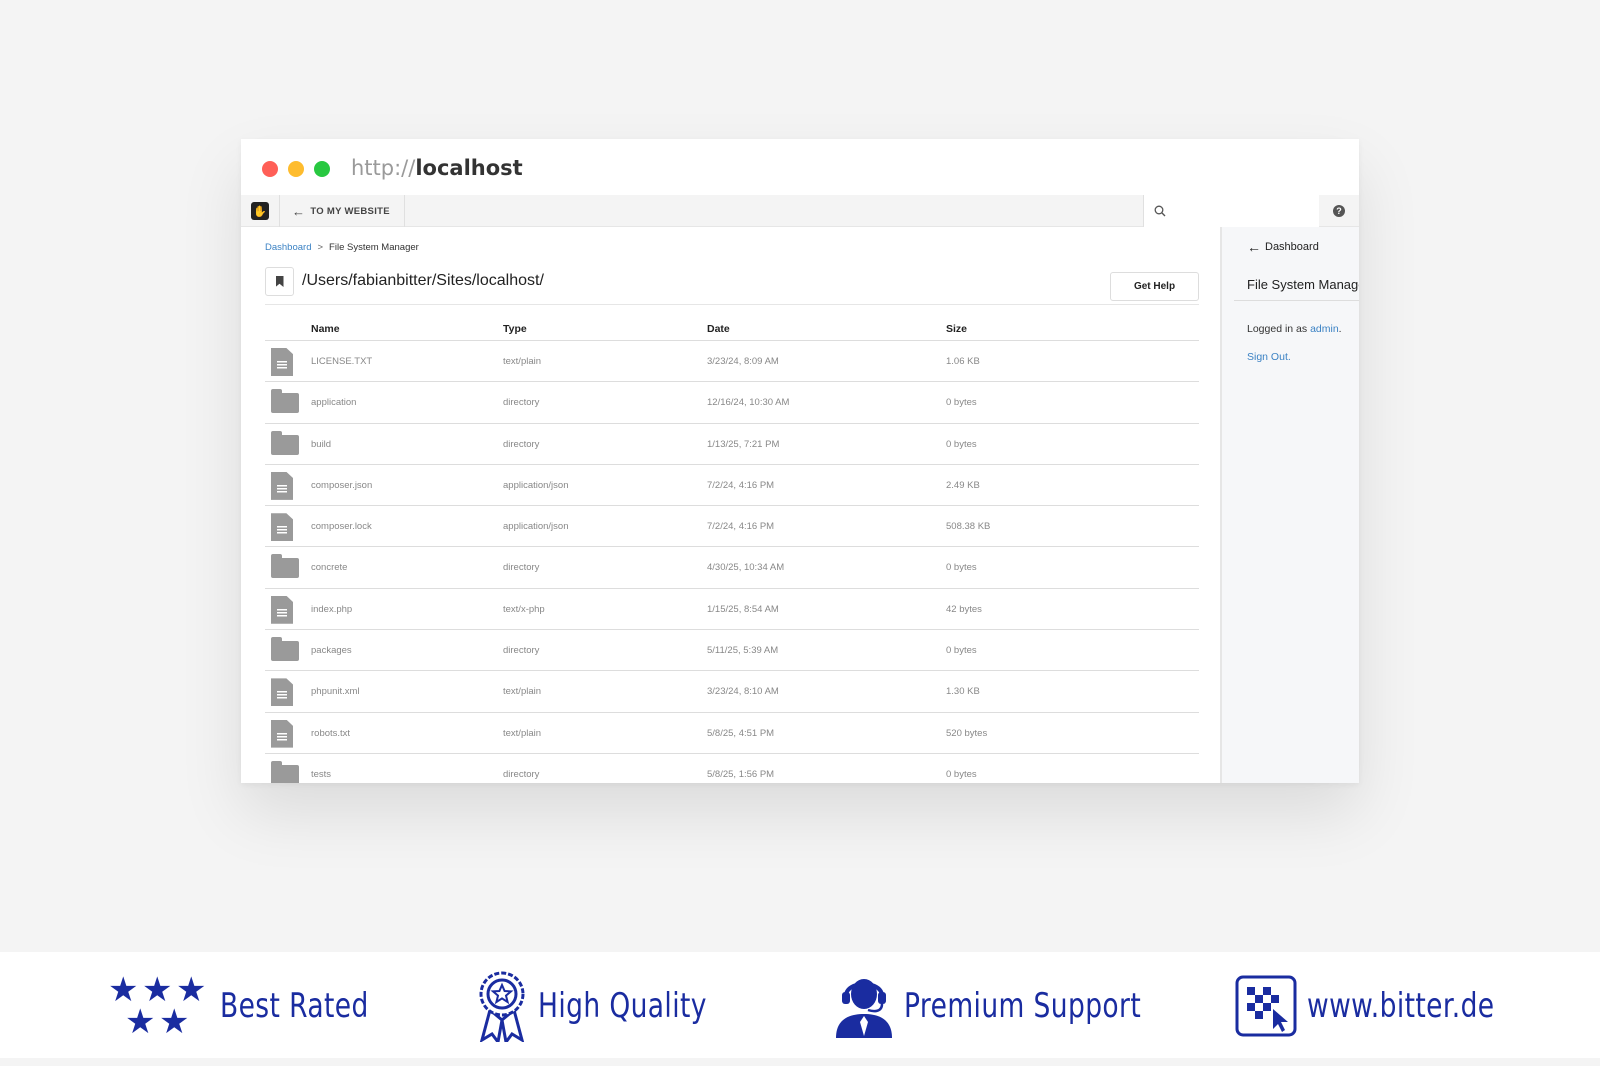  Describe the element at coordinates (331, 651) in the screenshot. I see `file-name: packages` at that location.